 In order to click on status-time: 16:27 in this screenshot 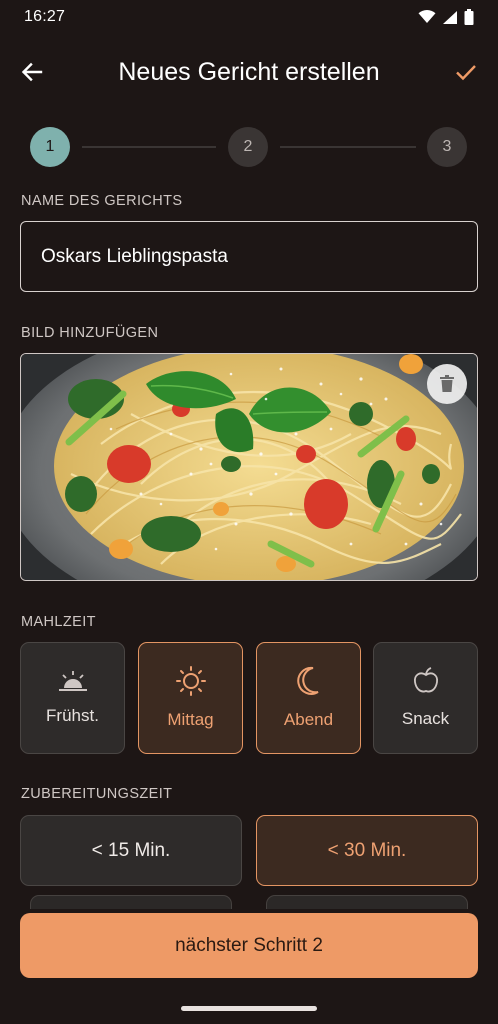, I will do `click(45, 16)`.